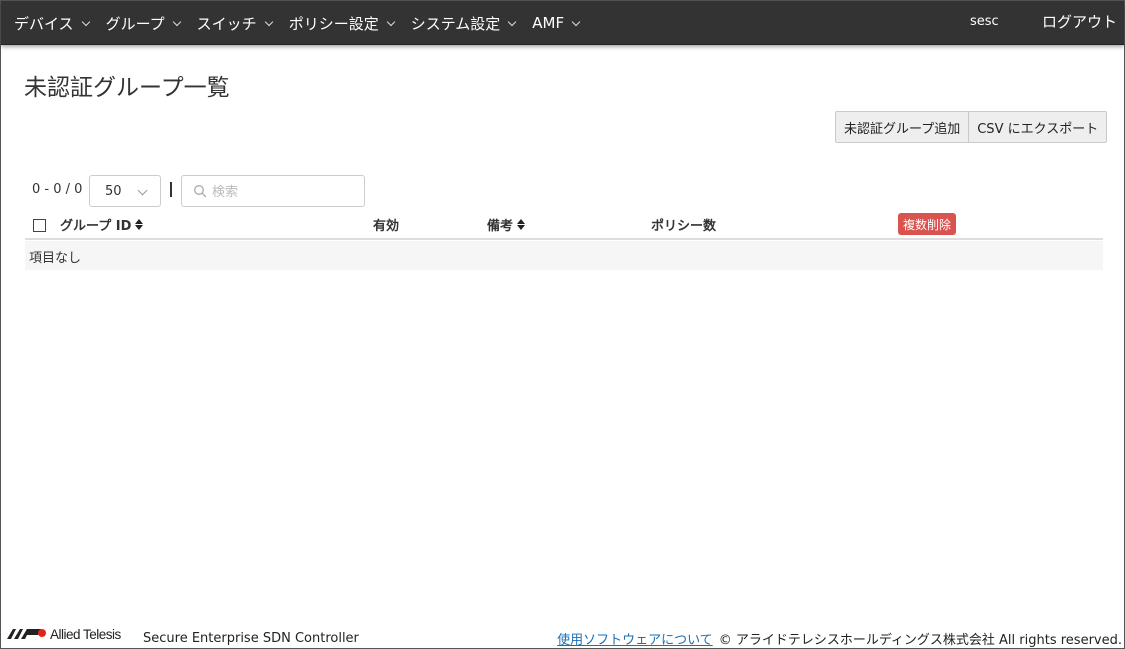  I want to click on nav-switches: スイッチ, so click(234, 23).